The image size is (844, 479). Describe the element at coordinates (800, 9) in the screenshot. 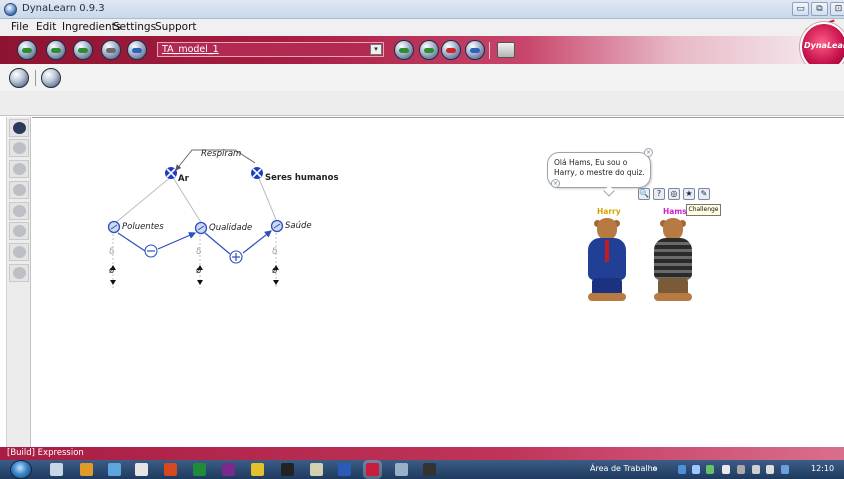

I see `minimize-button: ▭` at that location.